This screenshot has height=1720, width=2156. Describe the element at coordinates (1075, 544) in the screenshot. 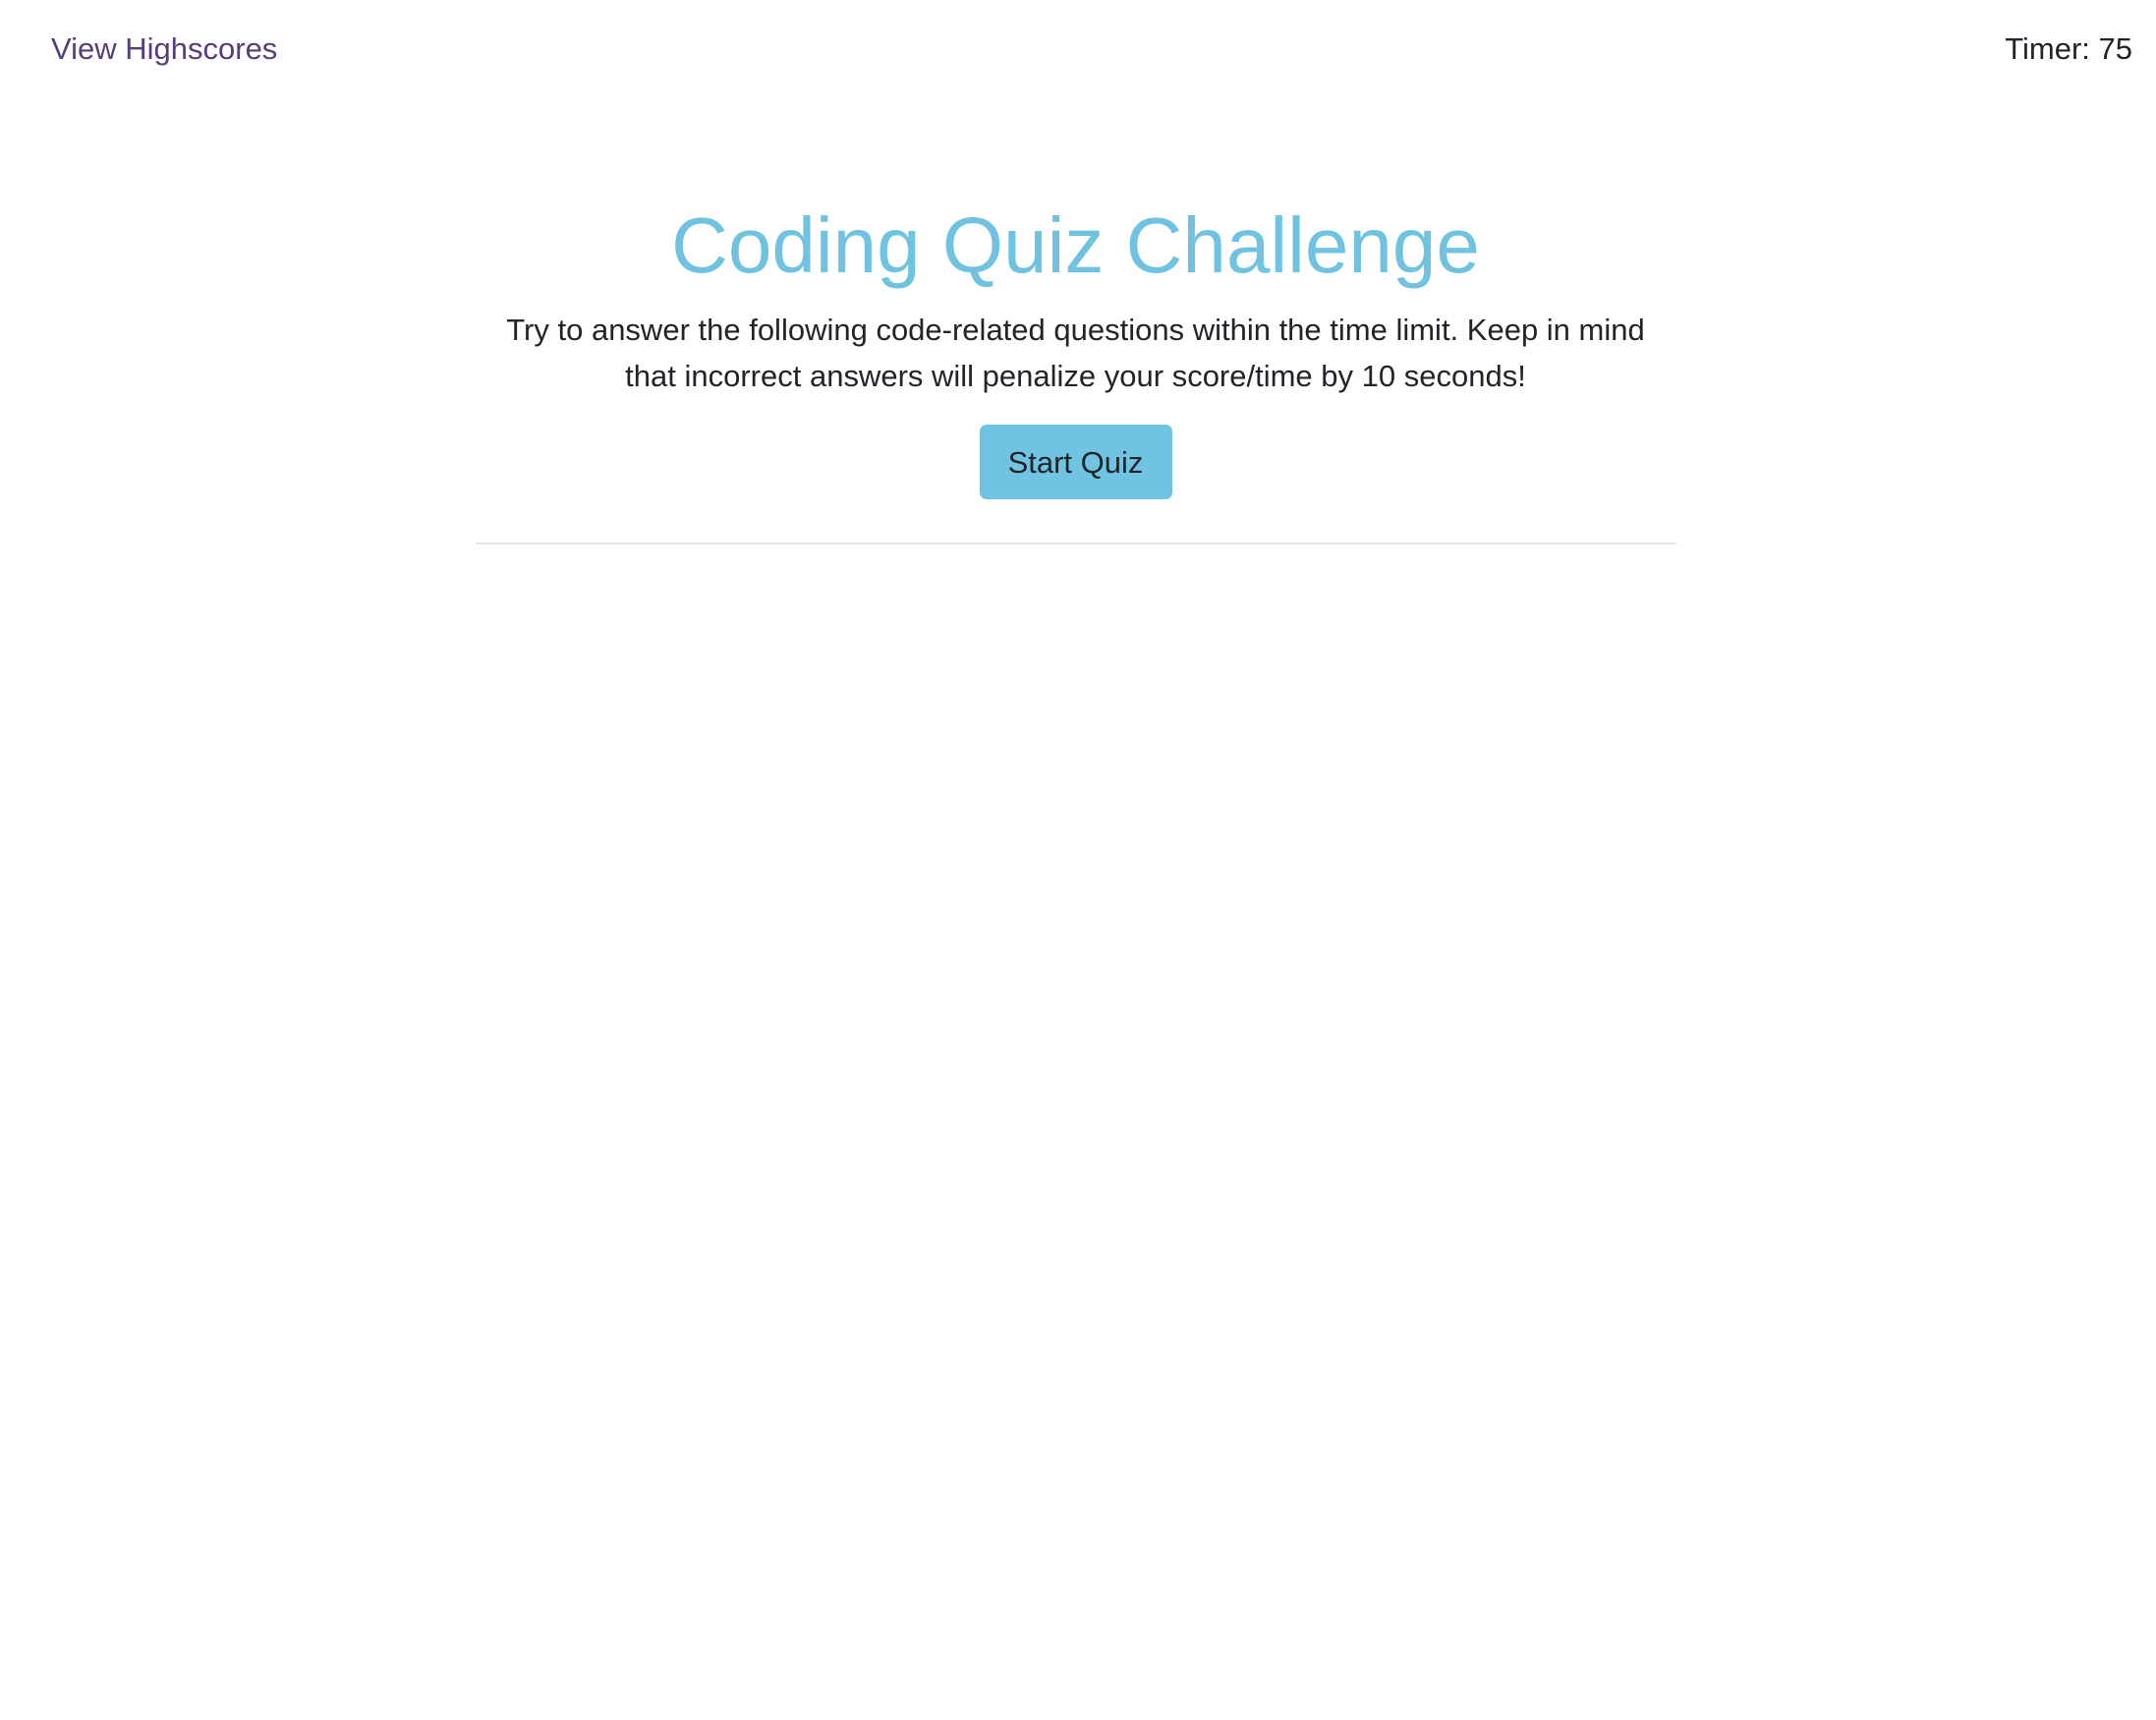

I see `divider` at that location.